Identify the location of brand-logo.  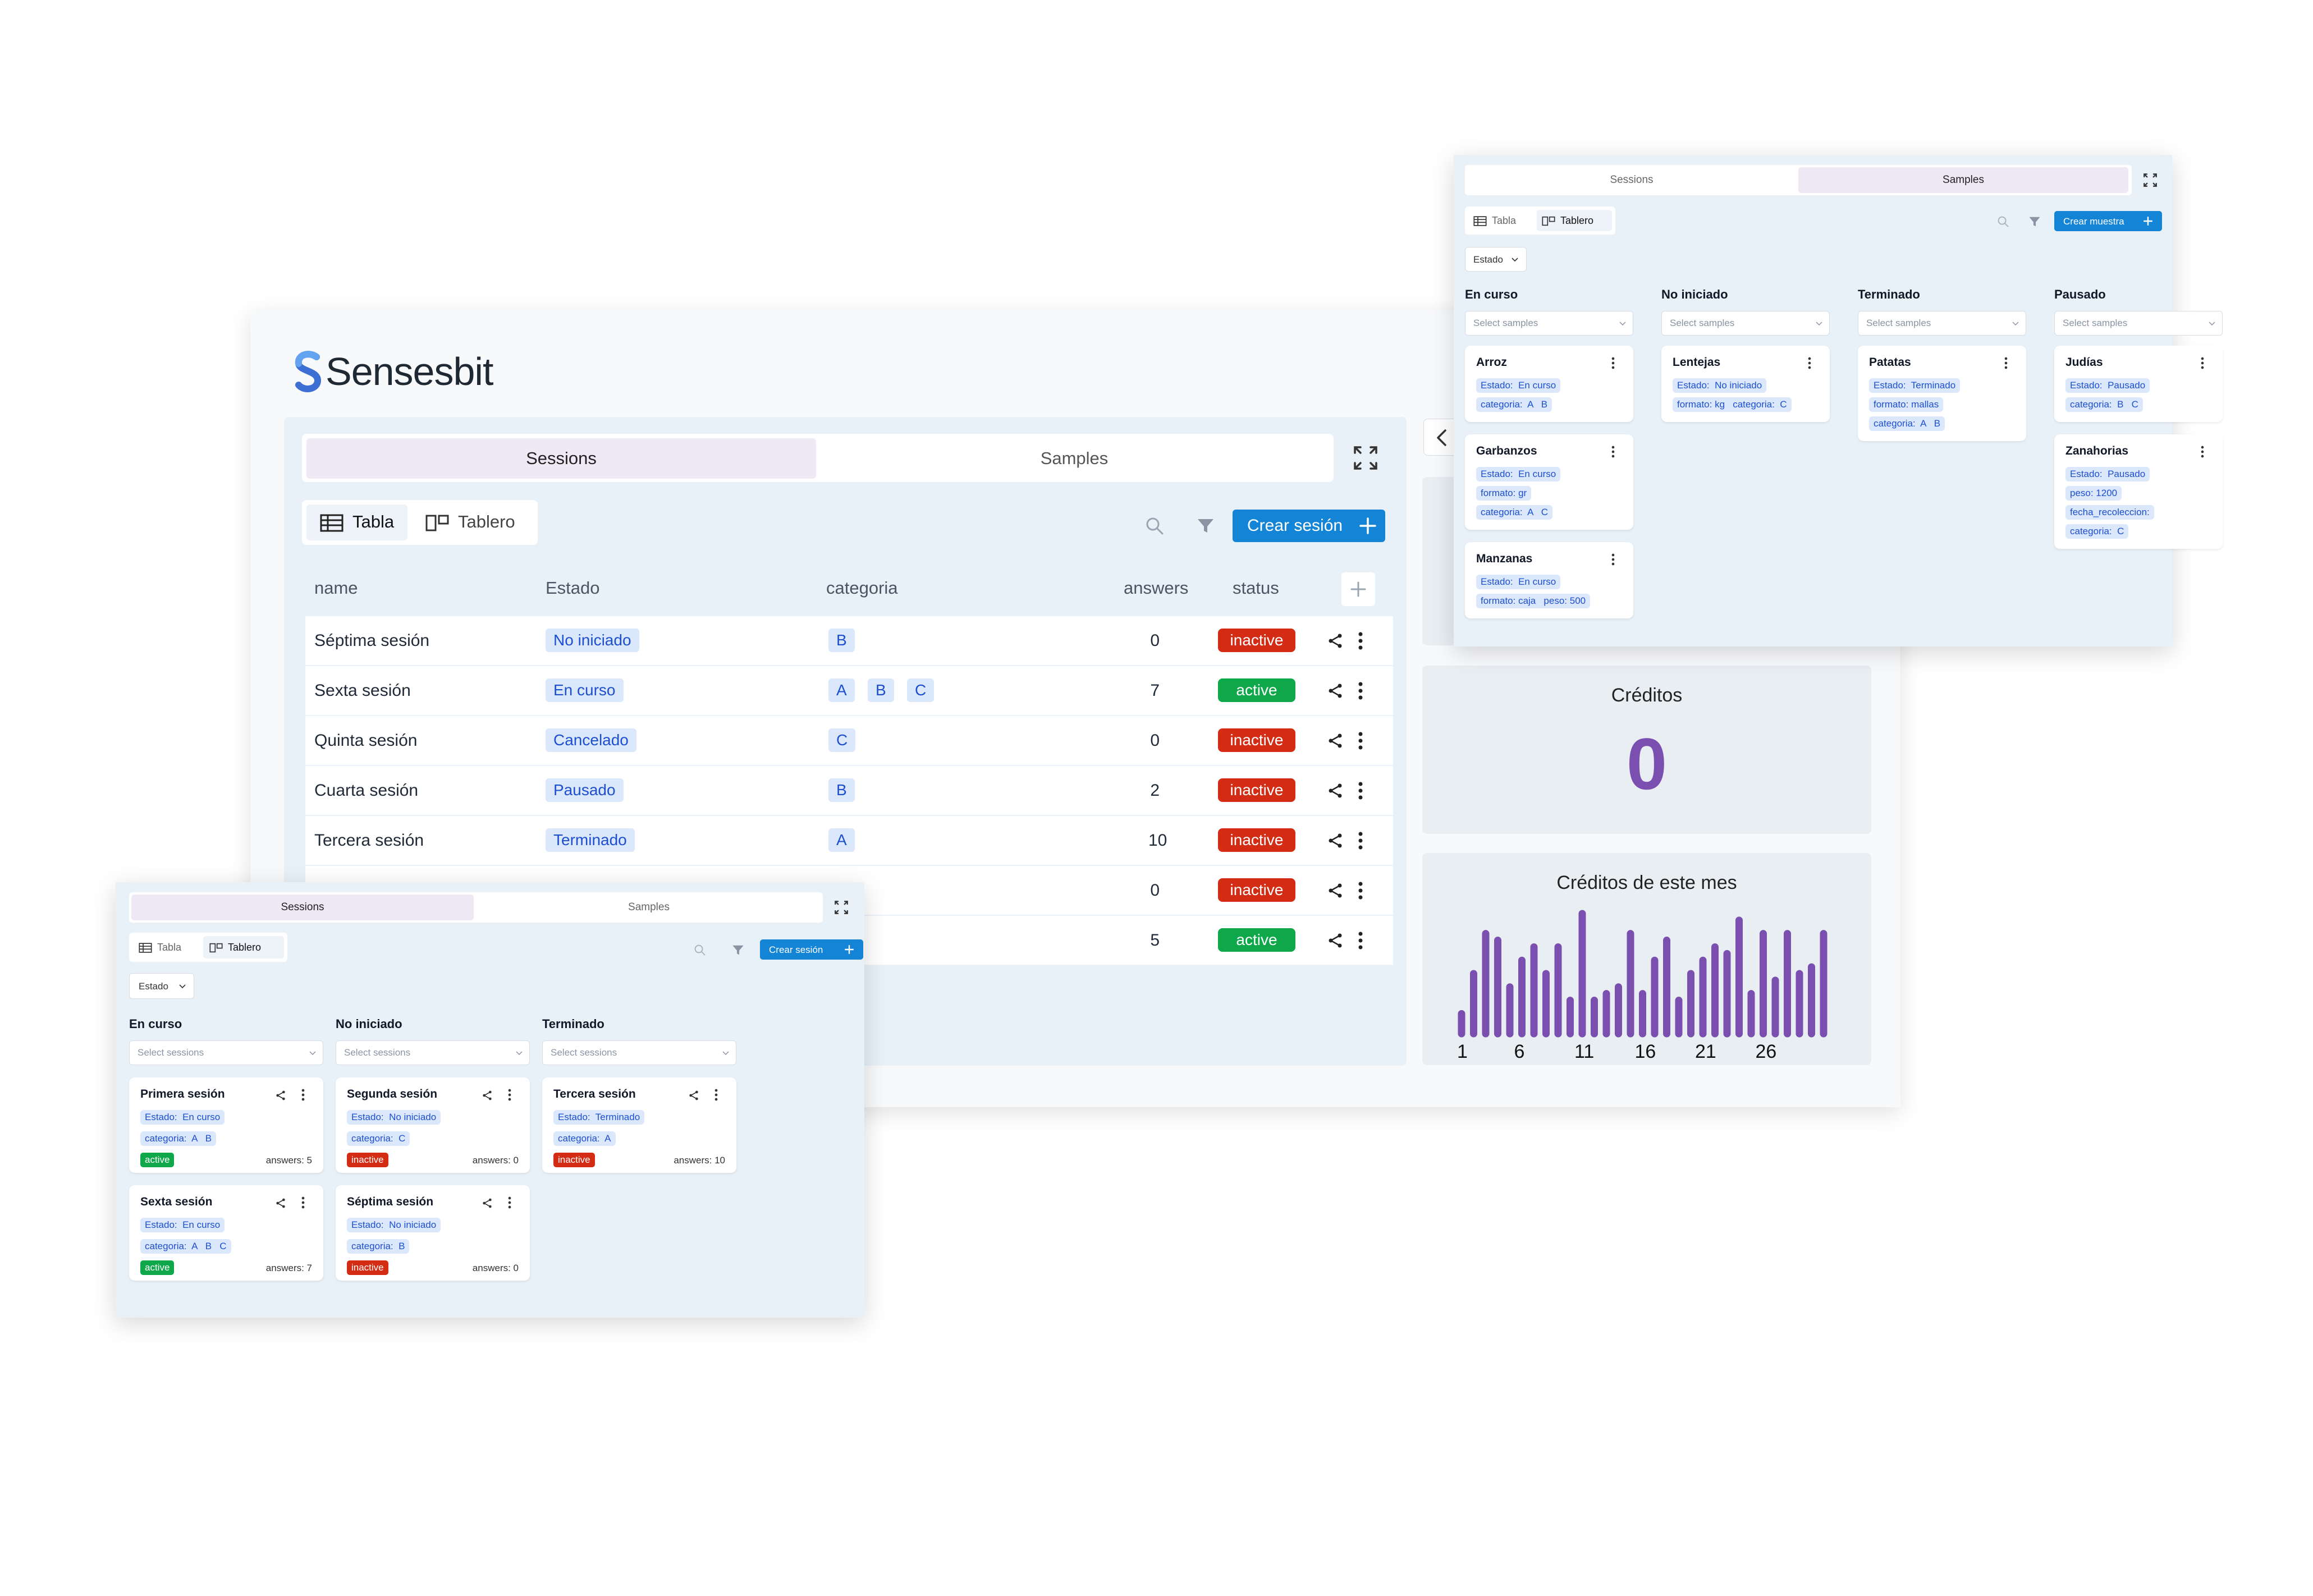
(309, 371).